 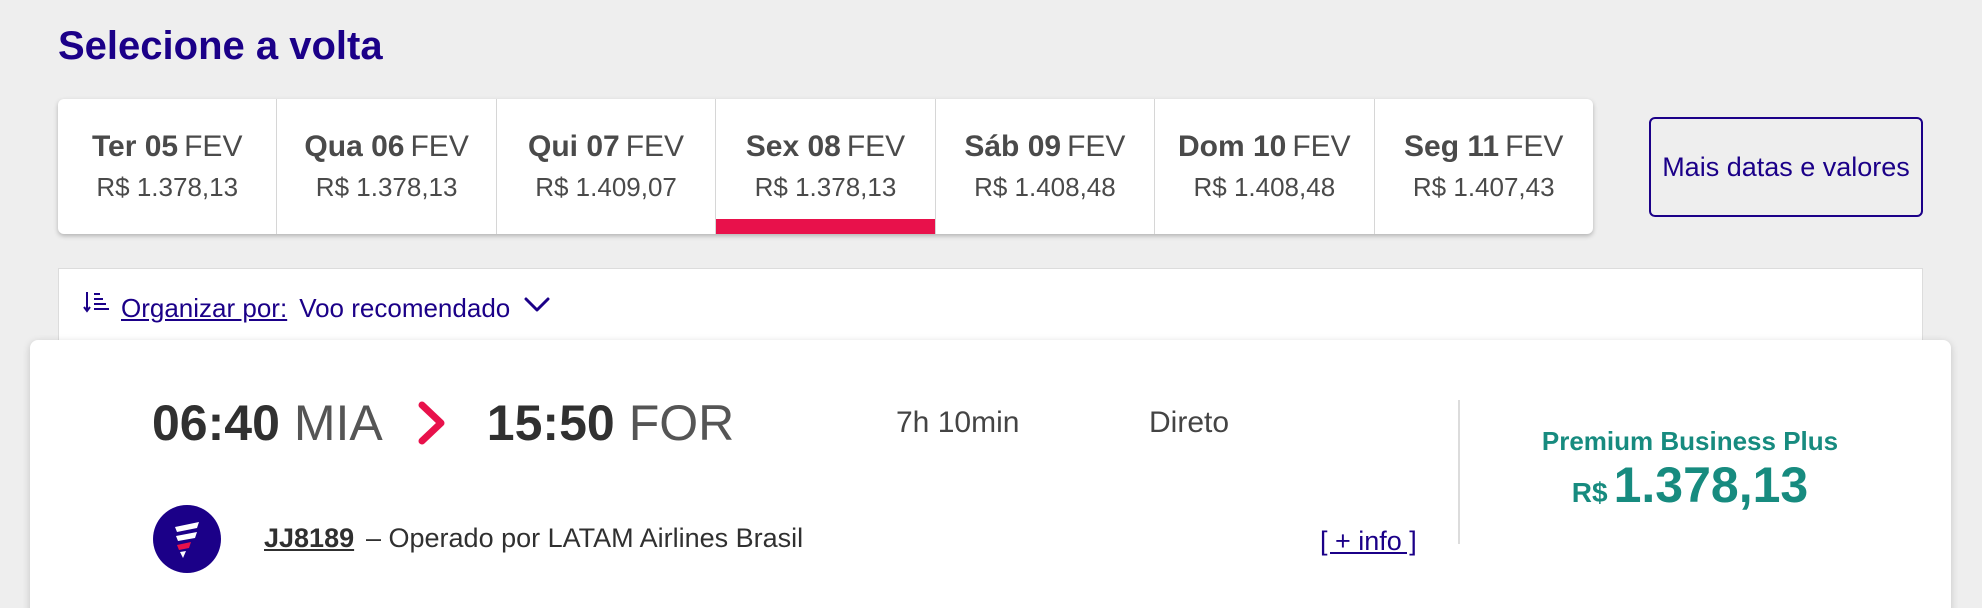 I want to click on date-tab-day: Ter 05, so click(x=135, y=146).